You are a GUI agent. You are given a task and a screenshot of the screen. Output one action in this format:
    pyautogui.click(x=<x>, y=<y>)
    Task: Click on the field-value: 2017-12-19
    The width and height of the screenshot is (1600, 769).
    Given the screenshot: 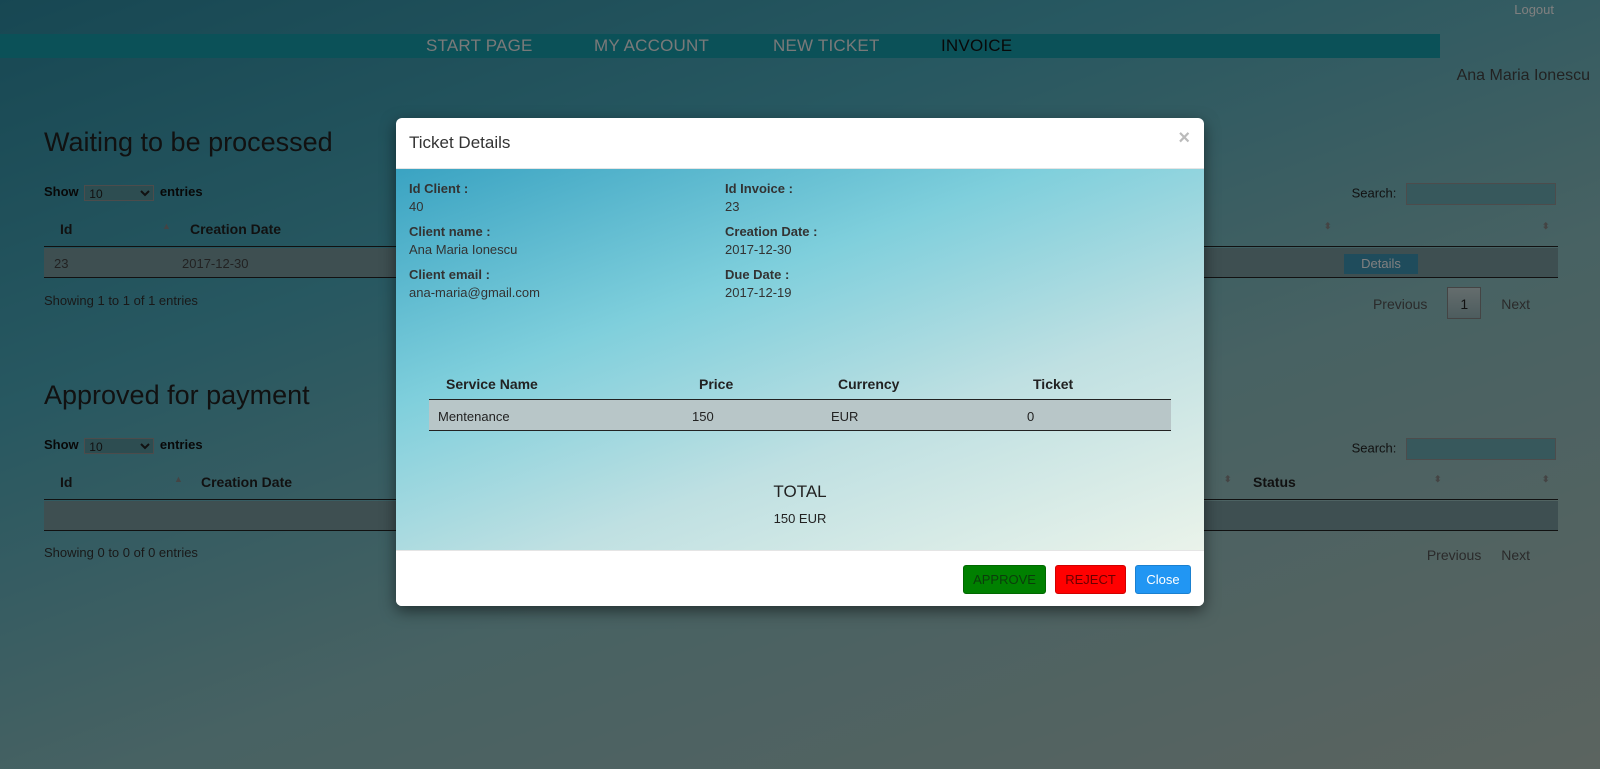 What is the action you would take?
    pyautogui.click(x=758, y=292)
    